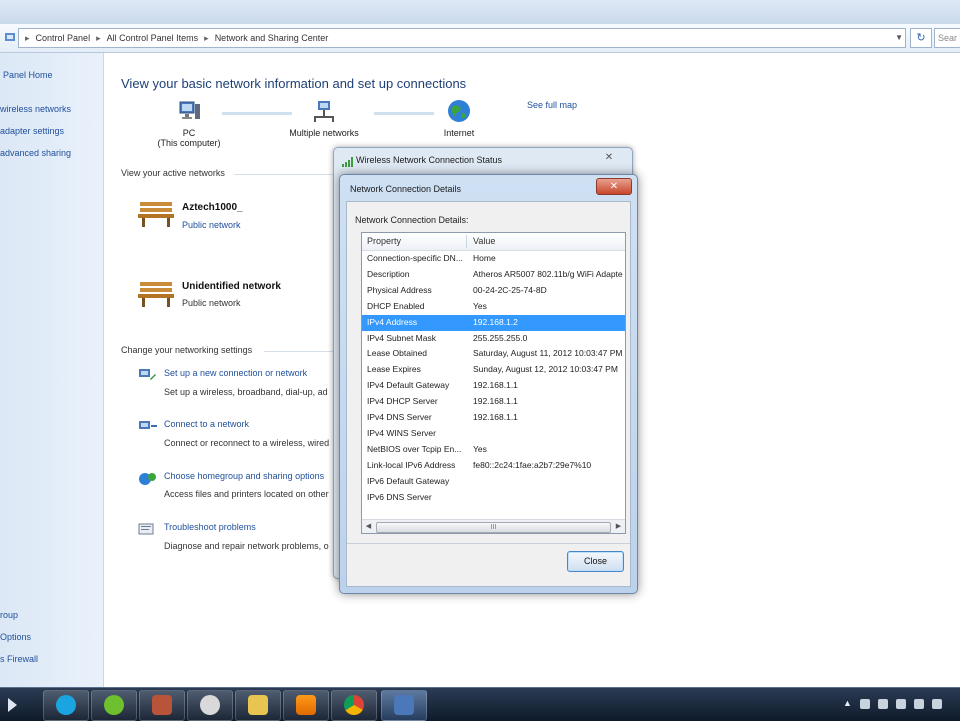  I want to click on utorrent-icon, so click(114, 705).